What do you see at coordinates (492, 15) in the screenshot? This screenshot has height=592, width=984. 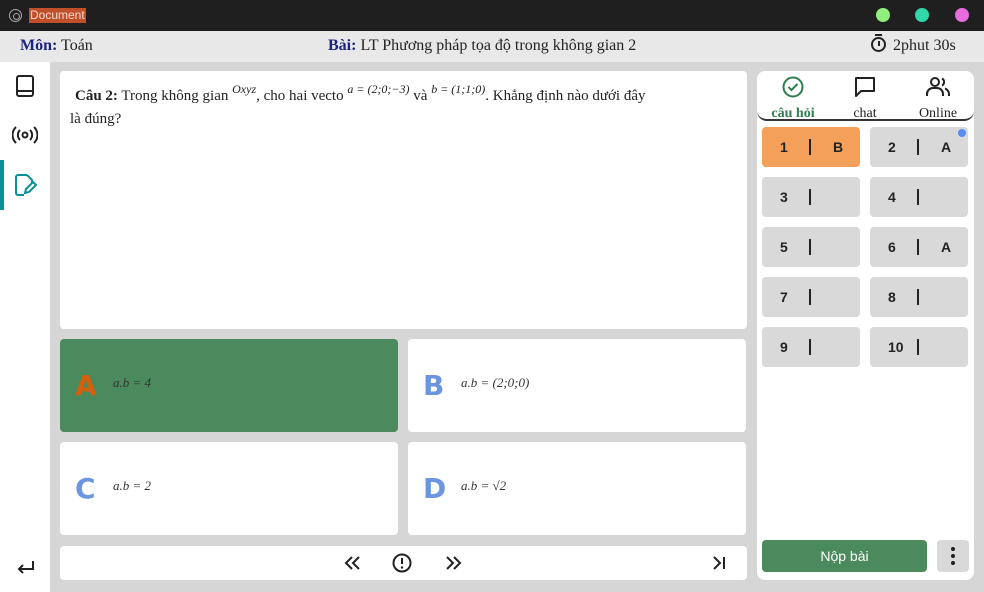 I see `title-bar: Document` at bounding box center [492, 15].